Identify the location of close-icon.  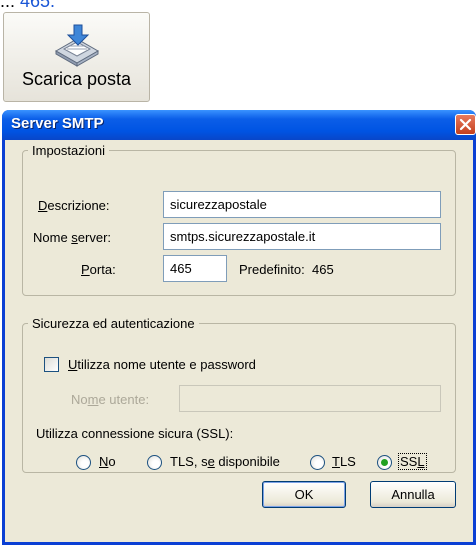
(465, 124).